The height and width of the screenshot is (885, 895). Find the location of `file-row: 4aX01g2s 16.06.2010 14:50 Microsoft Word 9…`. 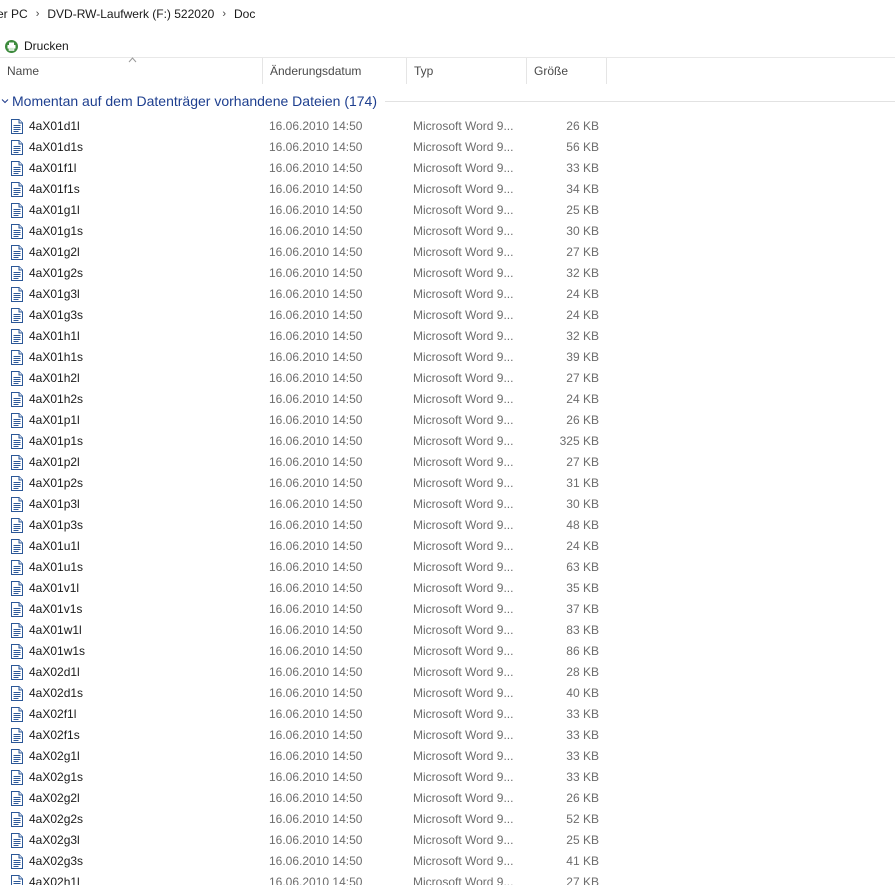

file-row: 4aX01g2s 16.06.2010 14:50 Microsoft Word 9… is located at coordinates (447, 273).